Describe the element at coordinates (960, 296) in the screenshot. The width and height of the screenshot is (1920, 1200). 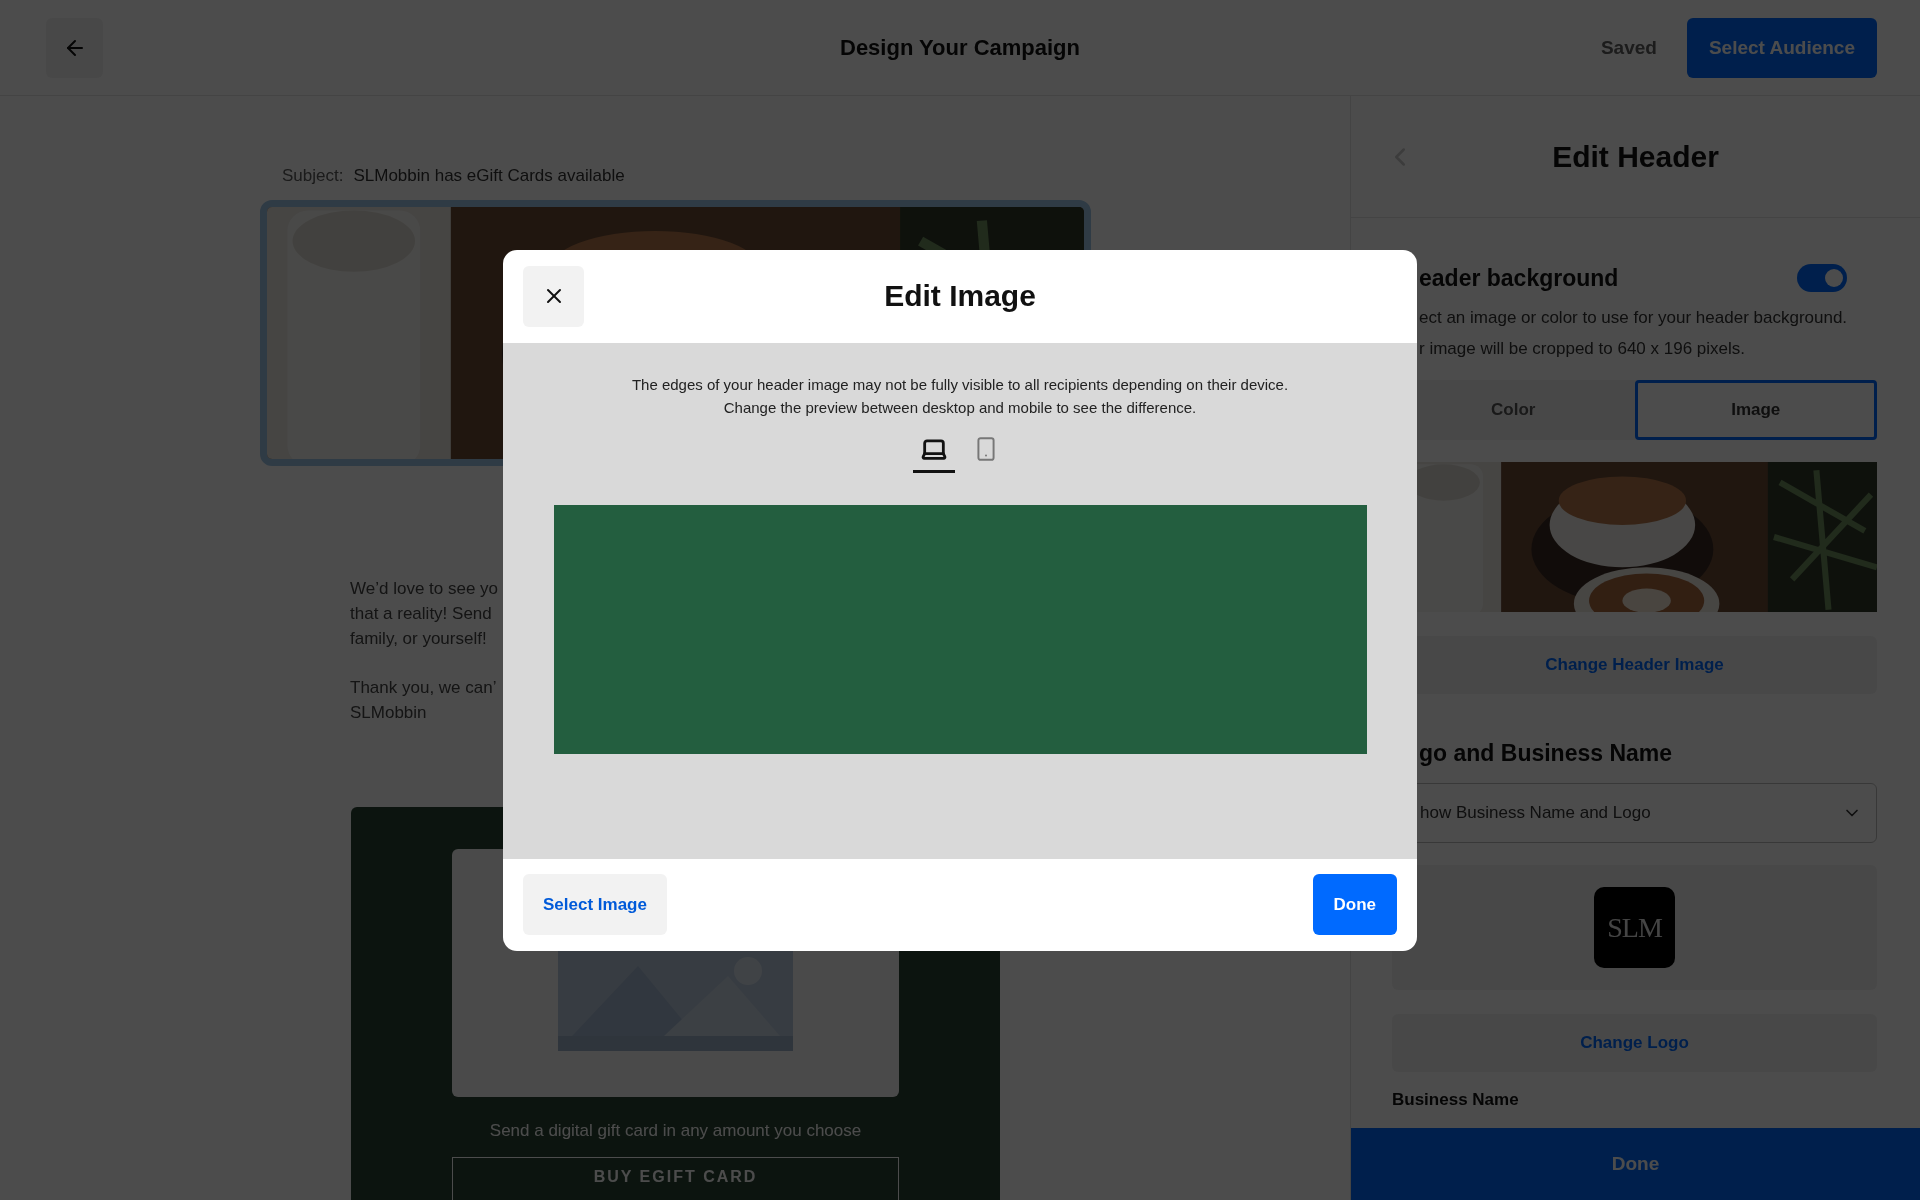
I see `dialog-title: Edit Image` at that location.